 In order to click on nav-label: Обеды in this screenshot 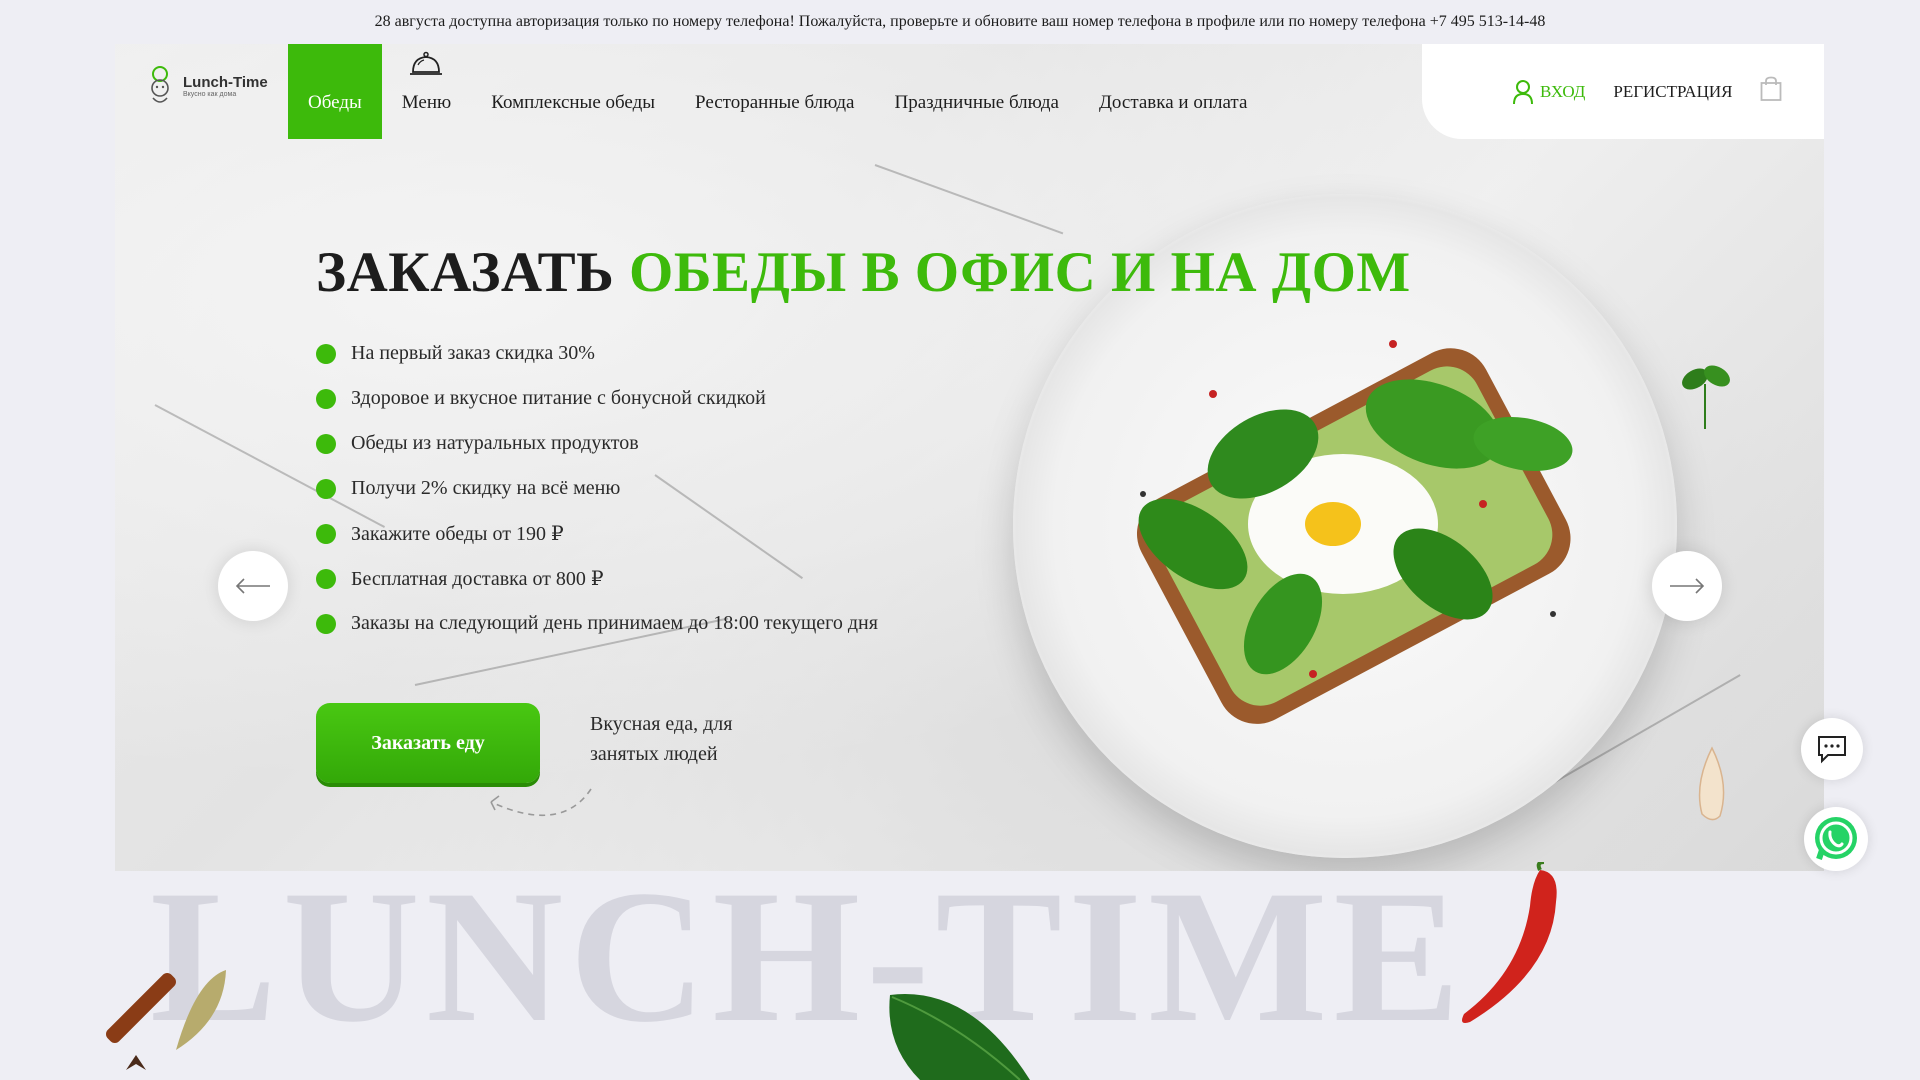, I will do `click(335, 102)`.